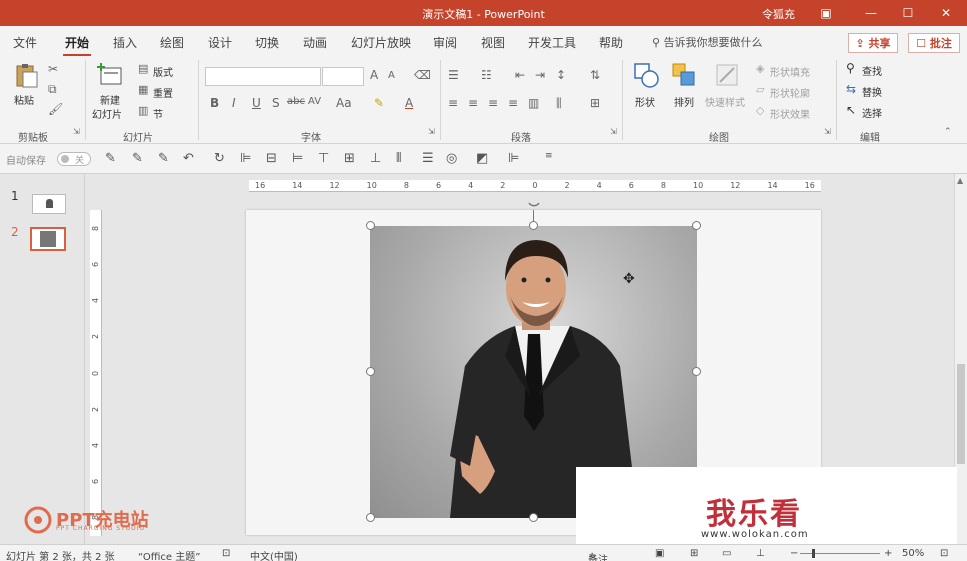  I want to click on paste-label: 粘贴, so click(24, 99).